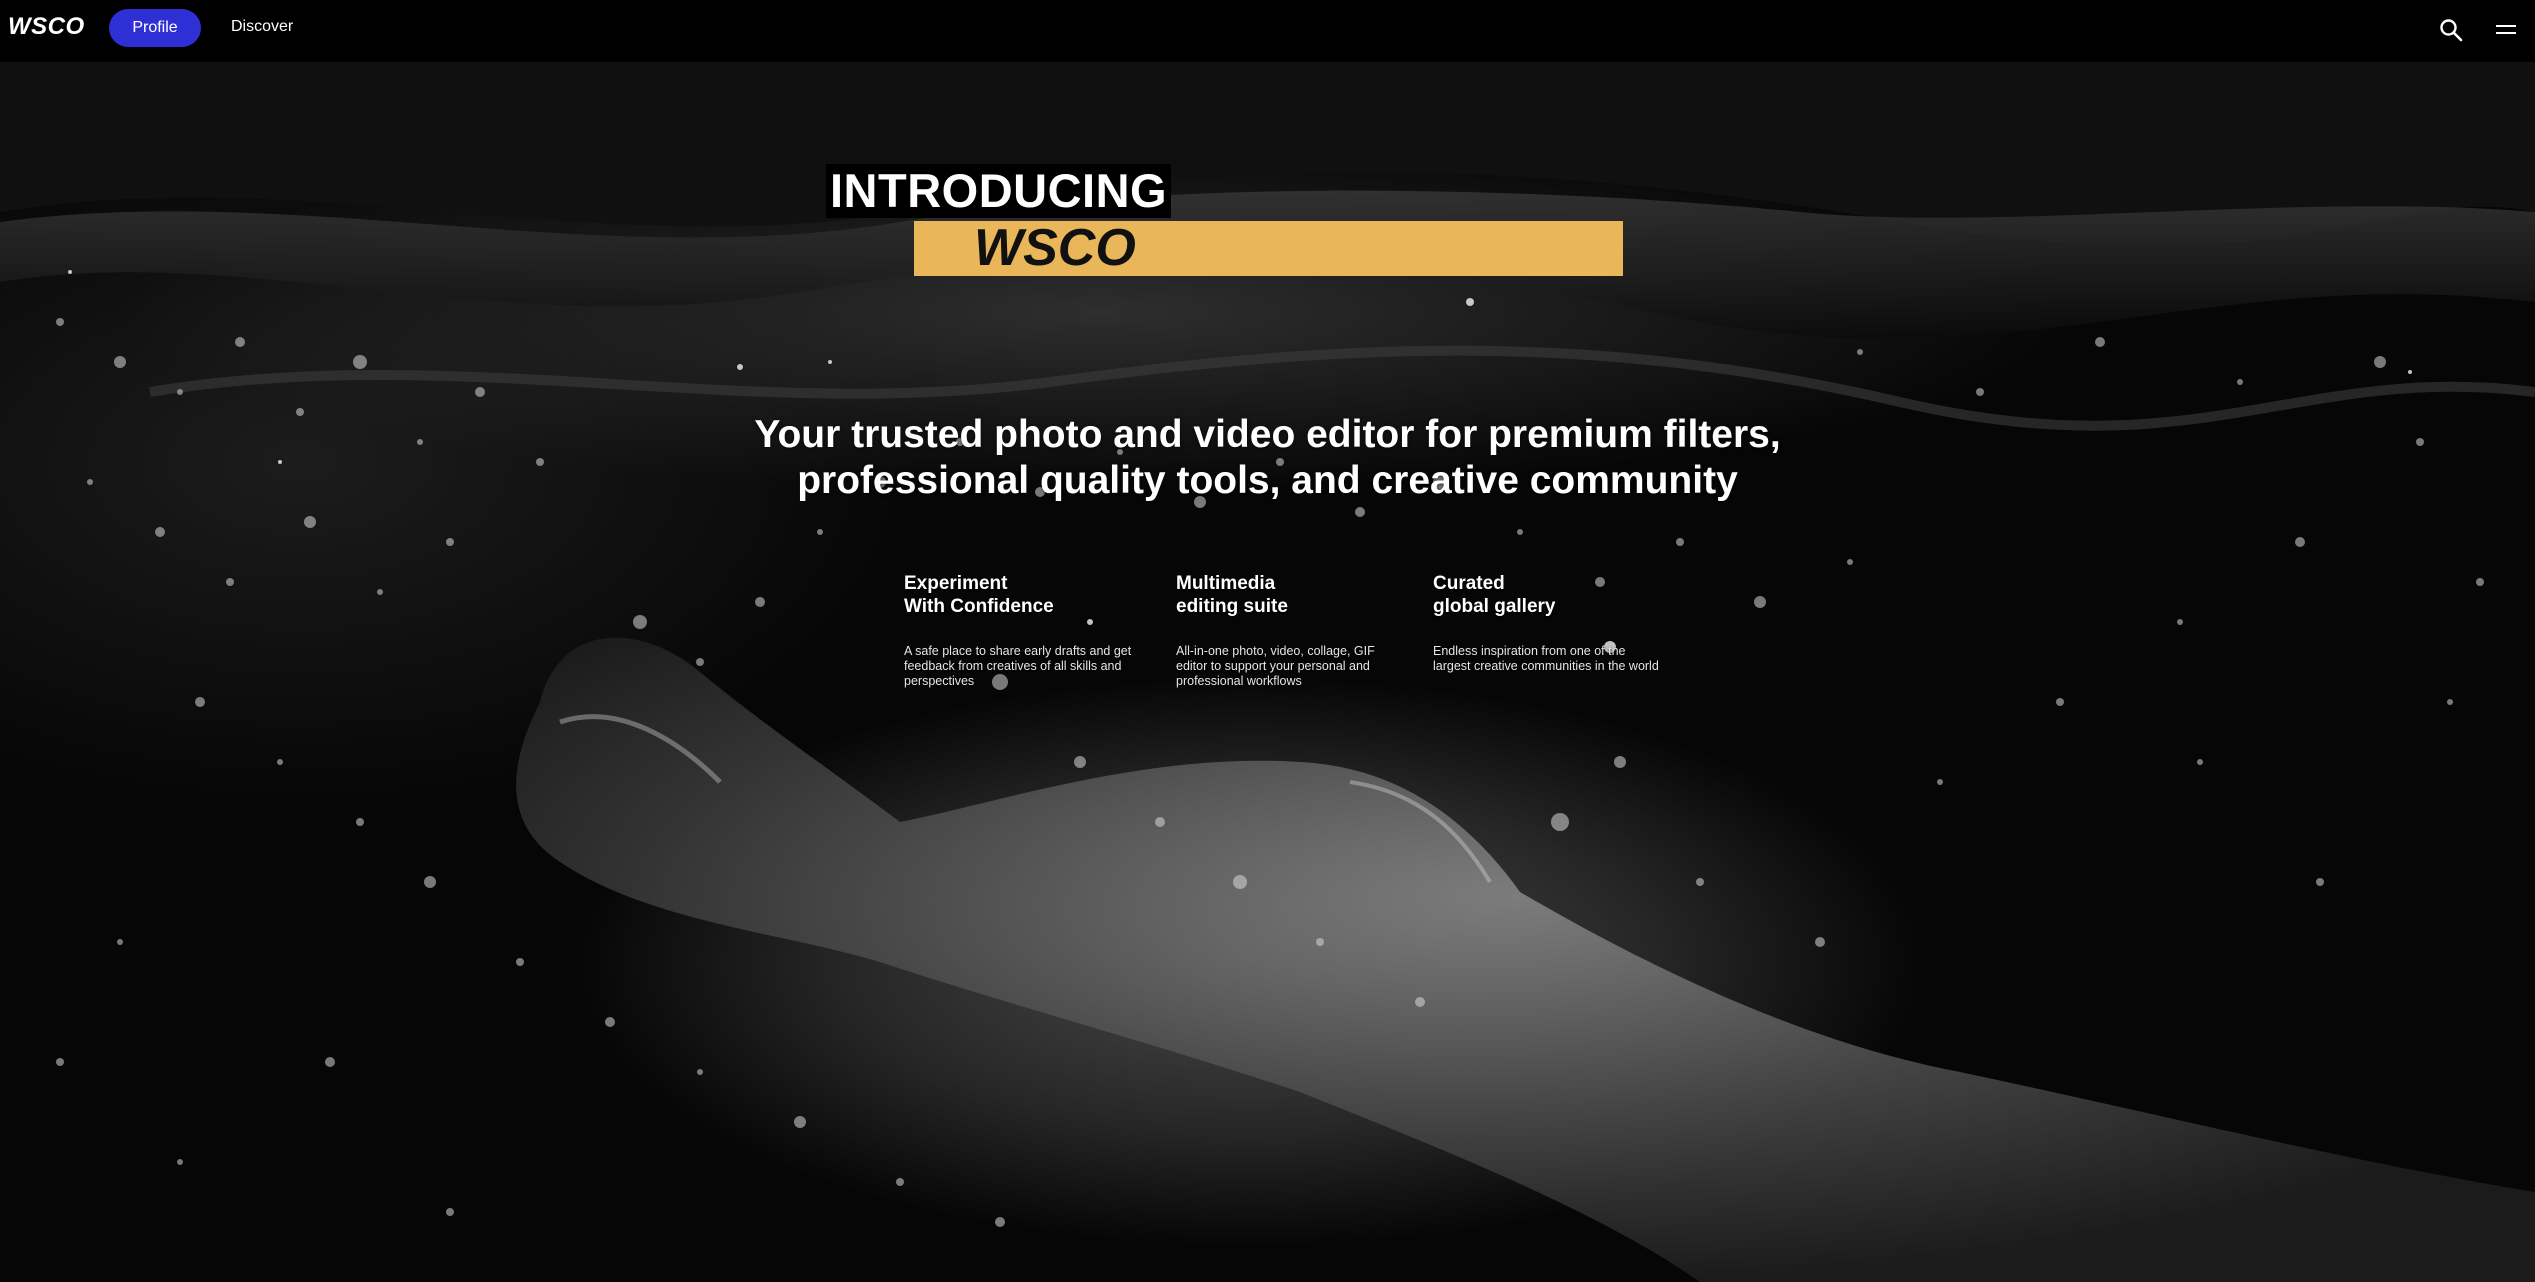 This screenshot has height=1282, width=2535. Describe the element at coordinates (2451, 30) in the screenshot. I see `search-icon` at that location.